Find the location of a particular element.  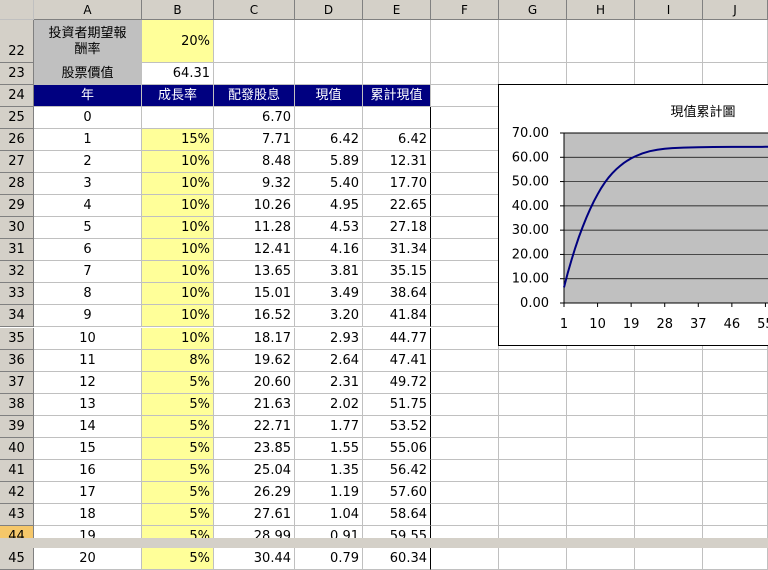

column-header-c: C is located at coordinates (254, 10).